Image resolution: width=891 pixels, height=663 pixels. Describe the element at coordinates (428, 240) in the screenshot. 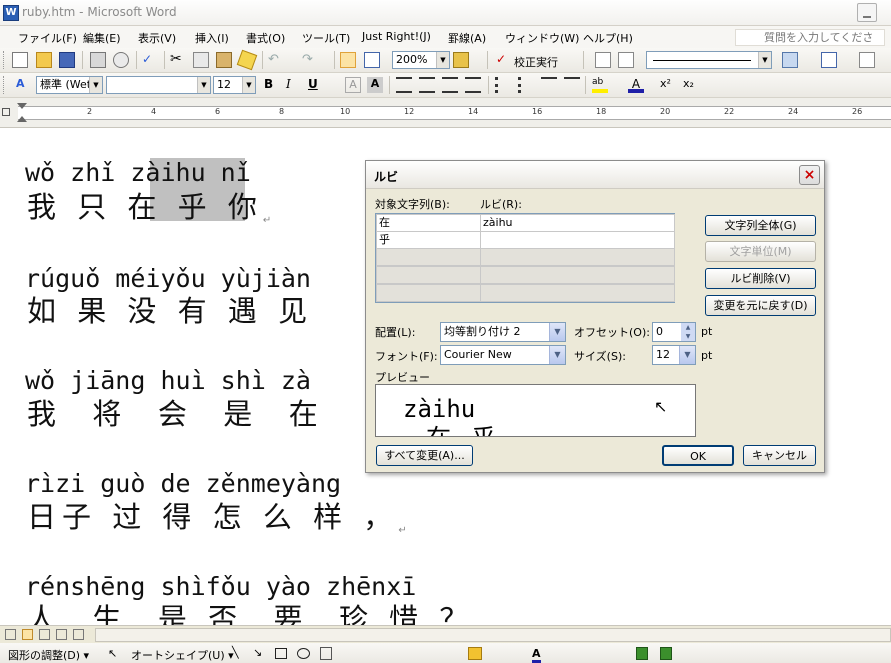

I see `base-text-cell: 乎` at that location.